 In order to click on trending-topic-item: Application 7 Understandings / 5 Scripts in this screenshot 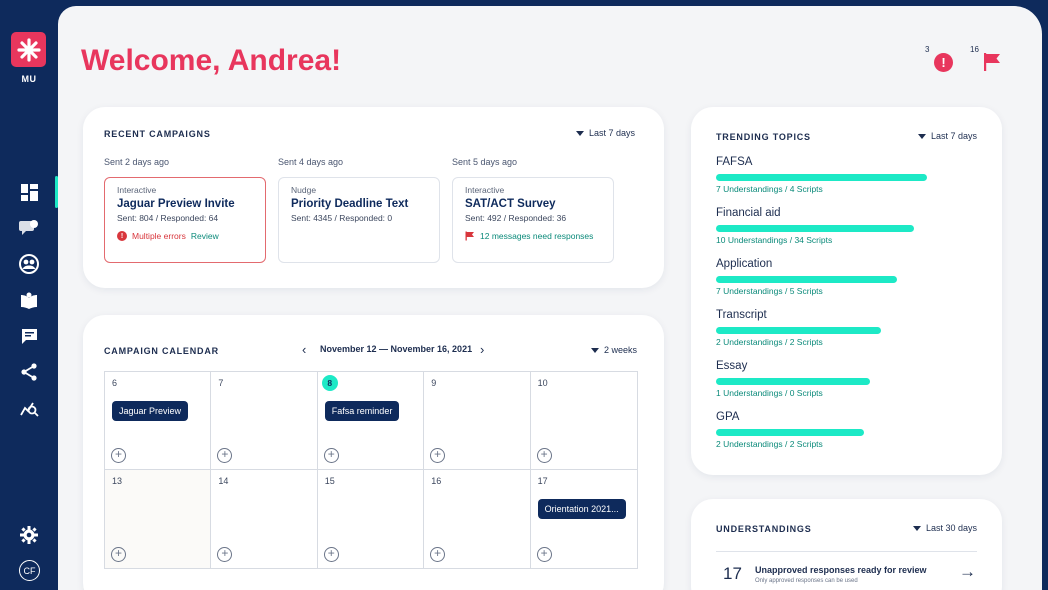, I will do `click(846, 277)`.